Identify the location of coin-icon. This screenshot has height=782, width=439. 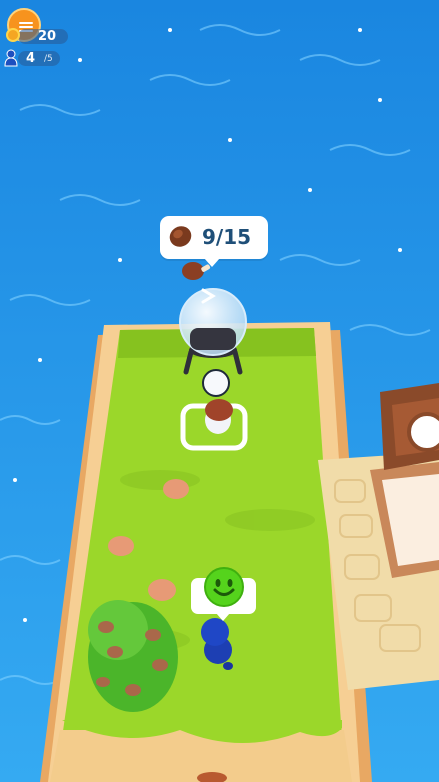
(13, 35).